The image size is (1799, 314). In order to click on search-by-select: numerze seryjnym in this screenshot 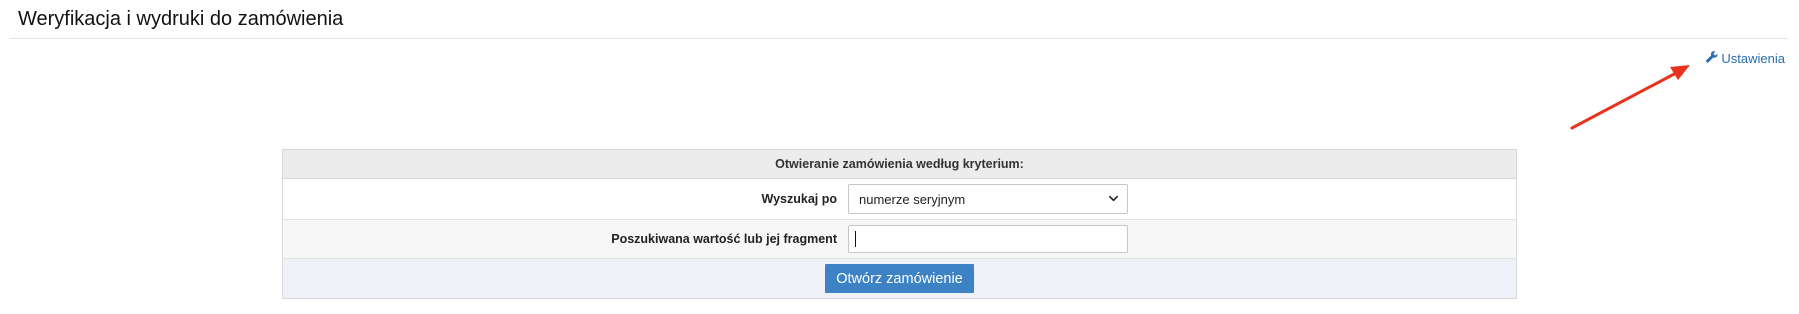, I will do `click(988, 199)`.